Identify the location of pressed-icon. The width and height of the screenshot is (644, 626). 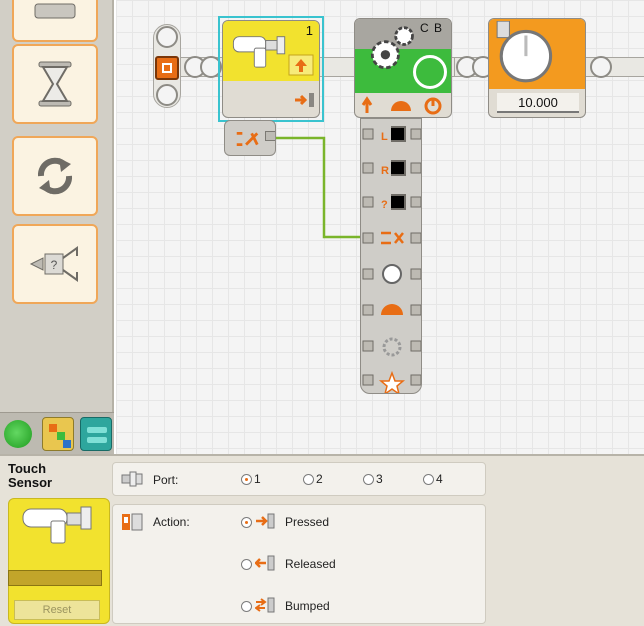
(265, 521).